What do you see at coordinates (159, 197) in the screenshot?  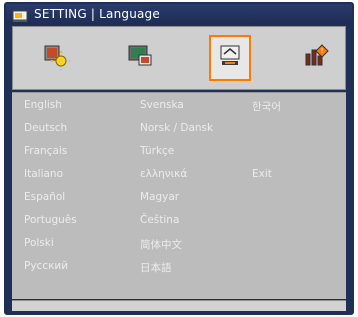 I see `language-option-magyar: Magyar` at bounding box center [159, 197].